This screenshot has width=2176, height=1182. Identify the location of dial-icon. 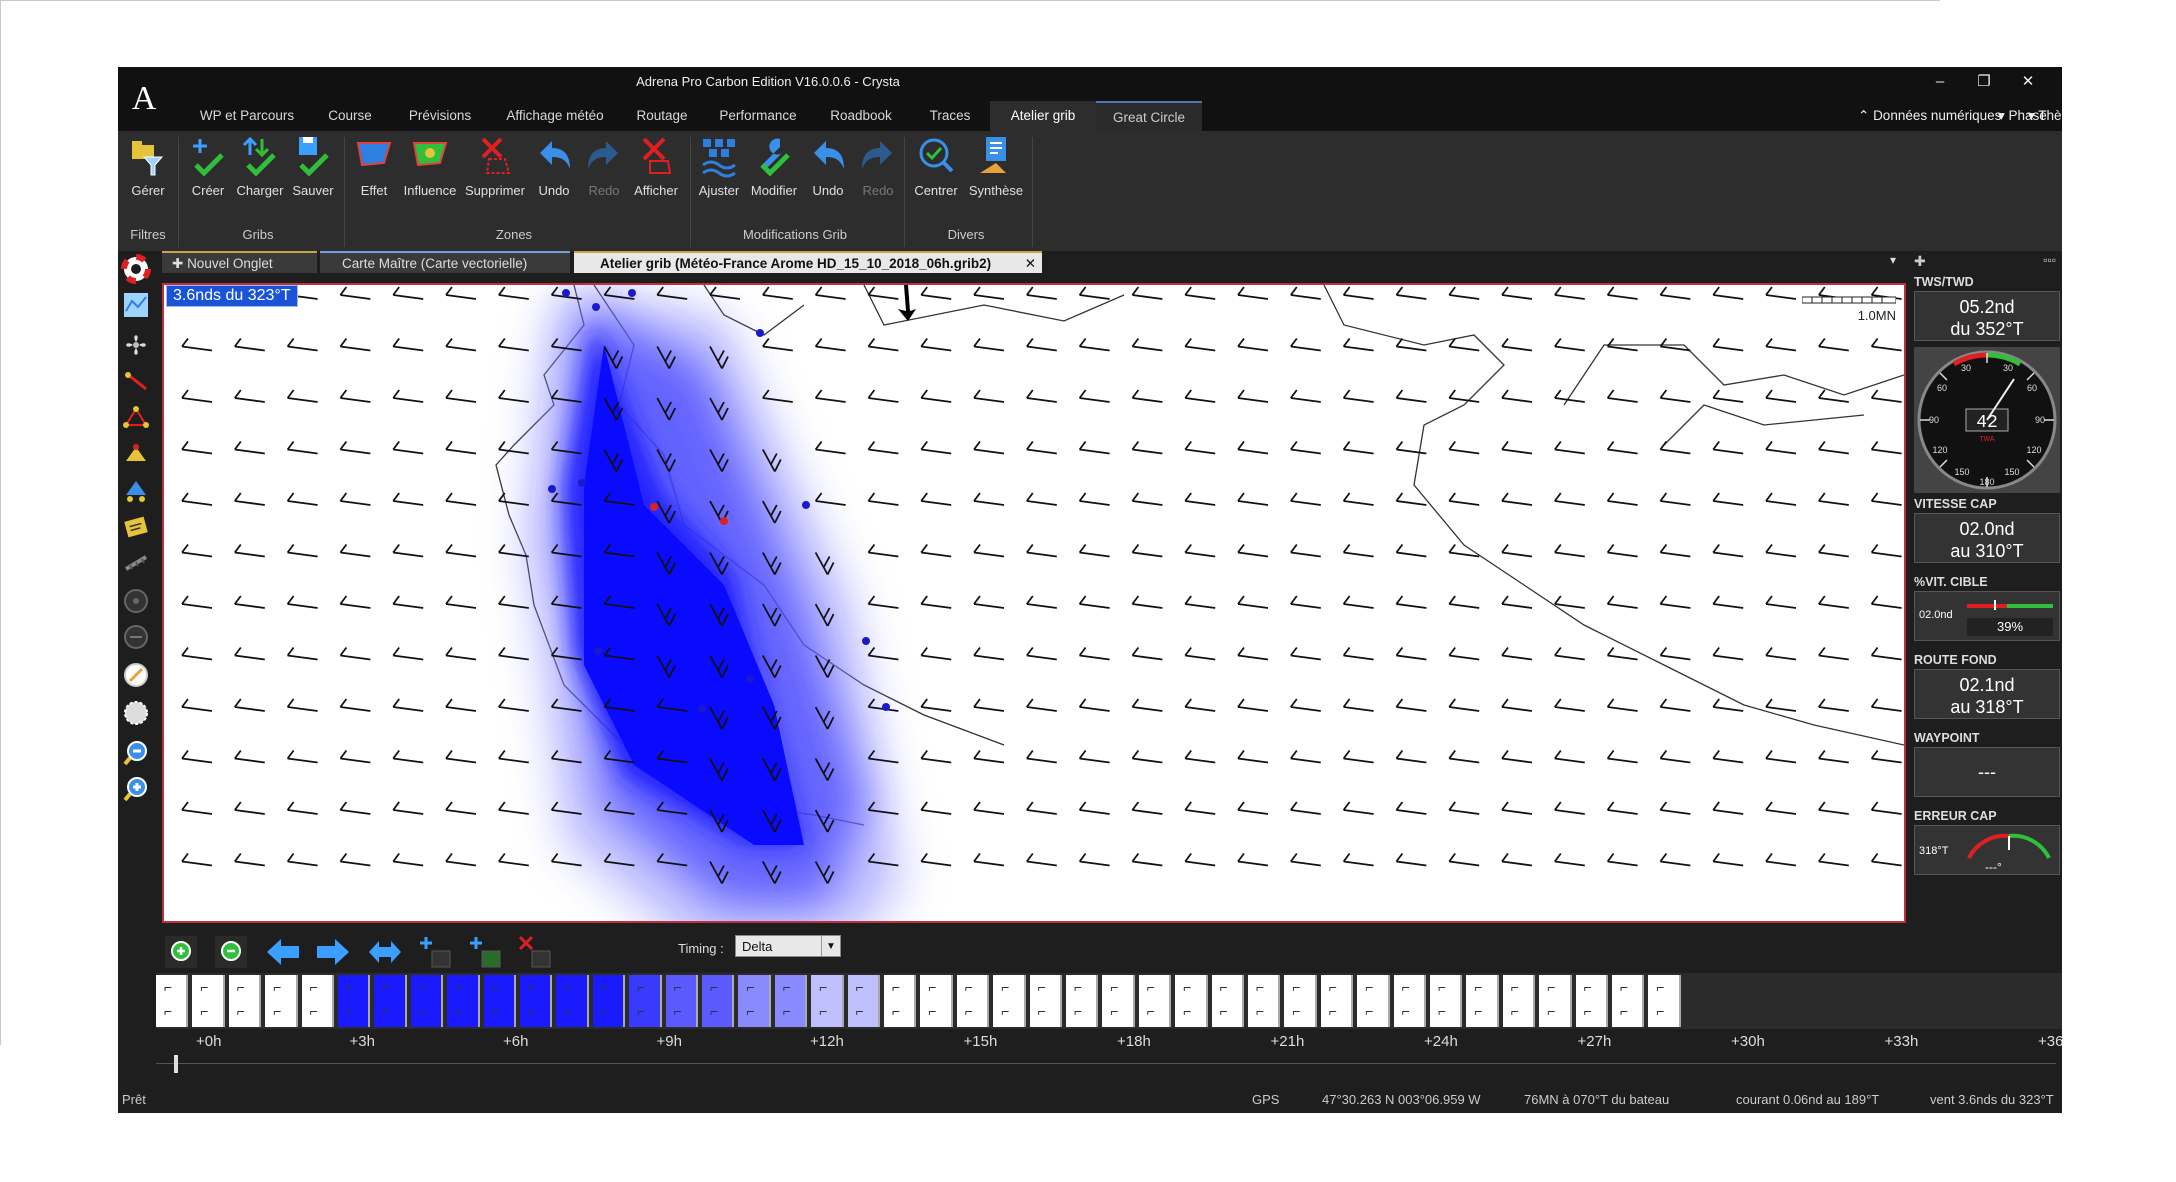
(136, 637).